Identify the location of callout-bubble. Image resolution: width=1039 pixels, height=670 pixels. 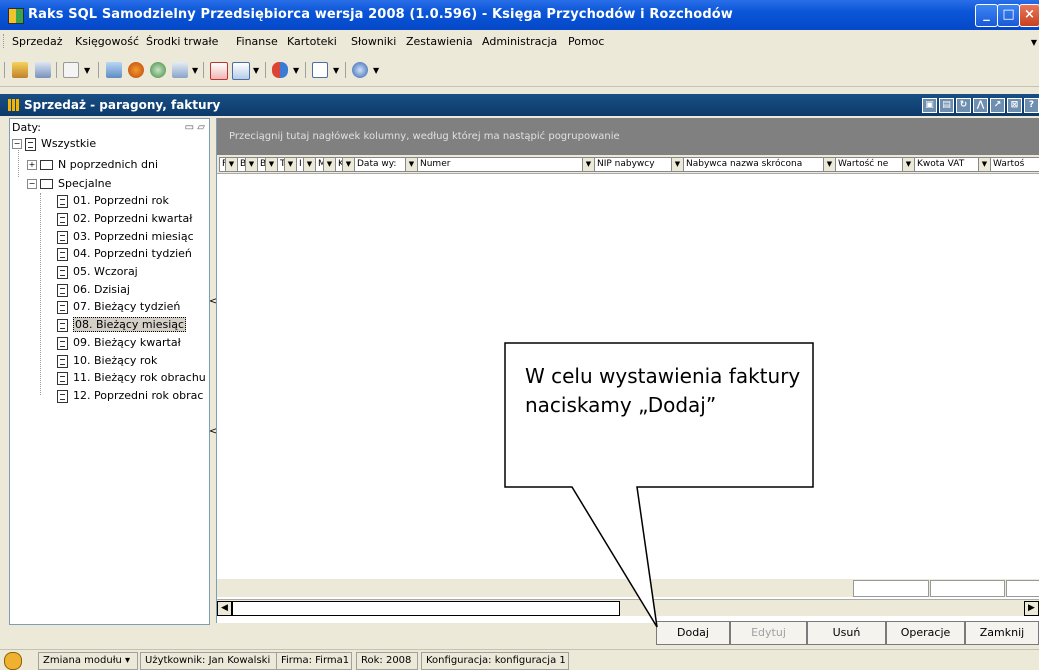
(659, 485).